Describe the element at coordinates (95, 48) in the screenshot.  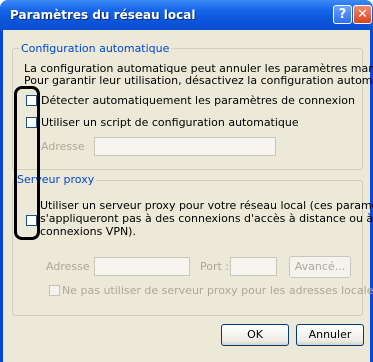
I see `auto-config-legend: Configuration automatique` at that location.